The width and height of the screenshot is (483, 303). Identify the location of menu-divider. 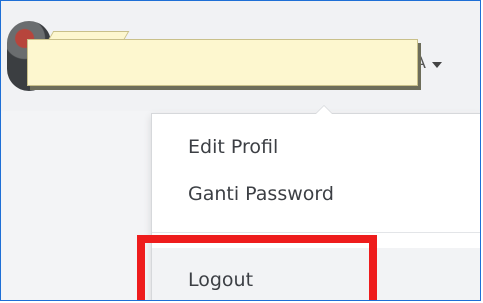
(316, 232).